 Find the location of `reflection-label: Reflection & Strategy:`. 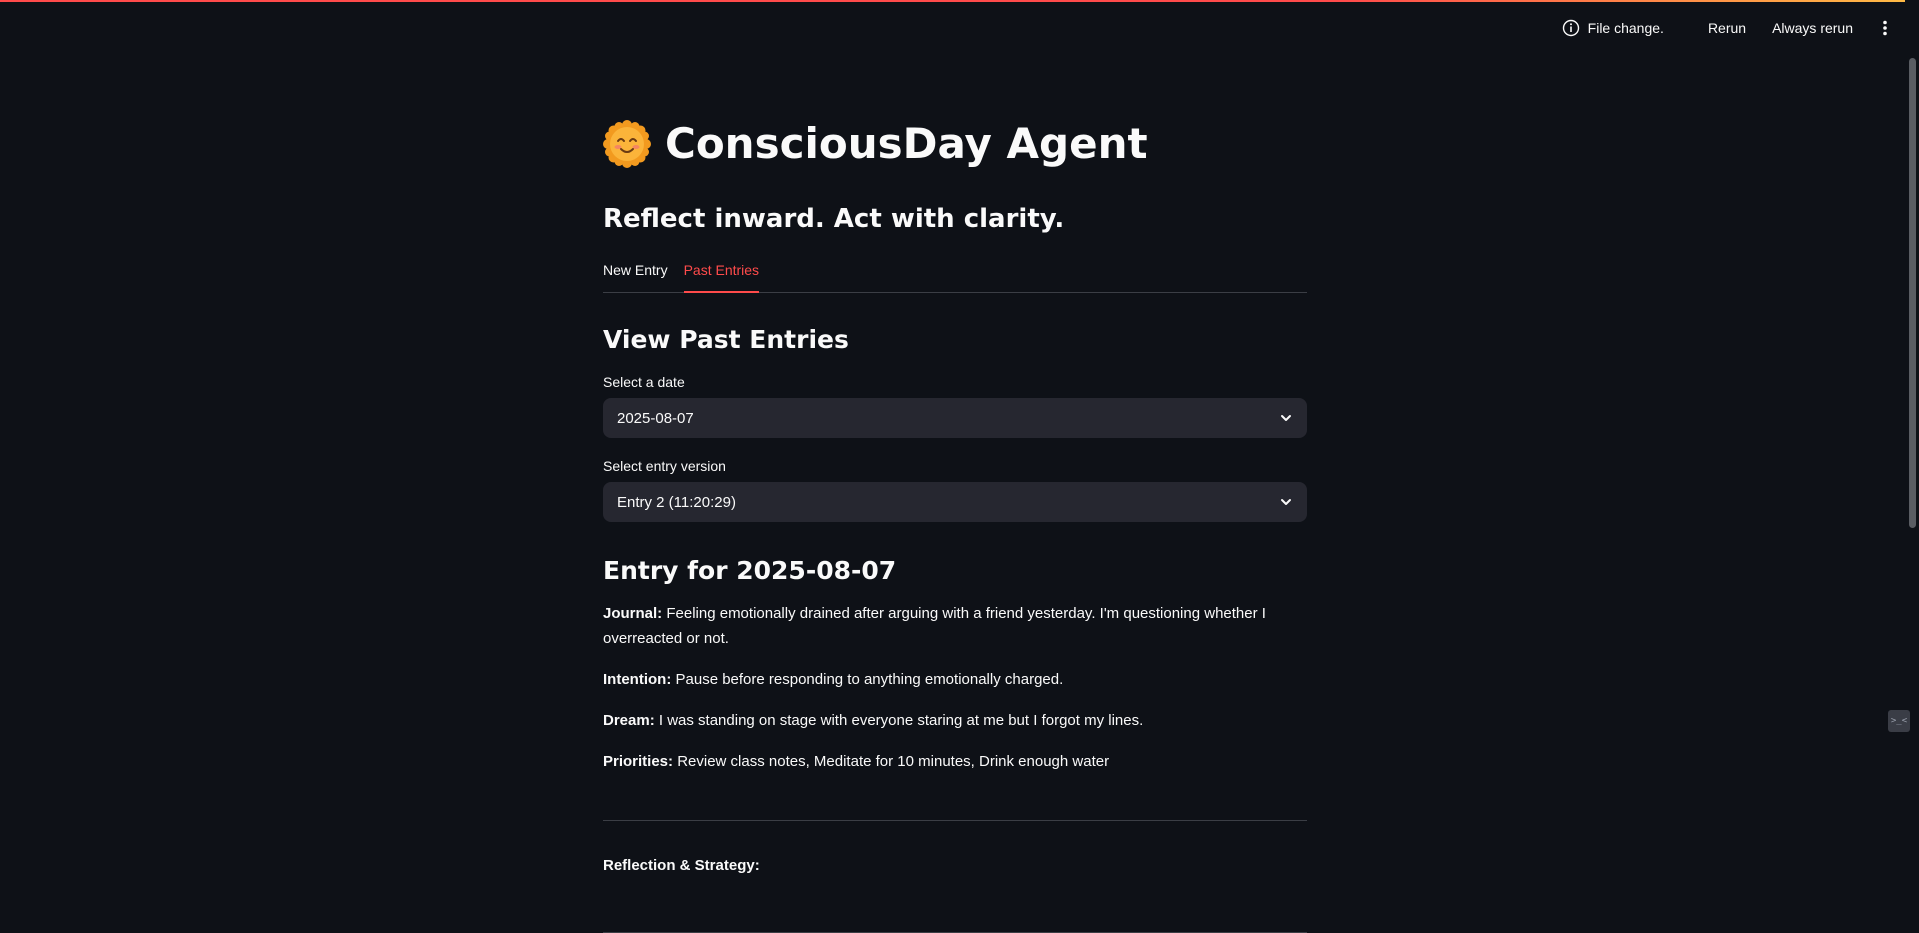

reflection-label: Reflection & Strategy: is located at coordinates (681, 865).